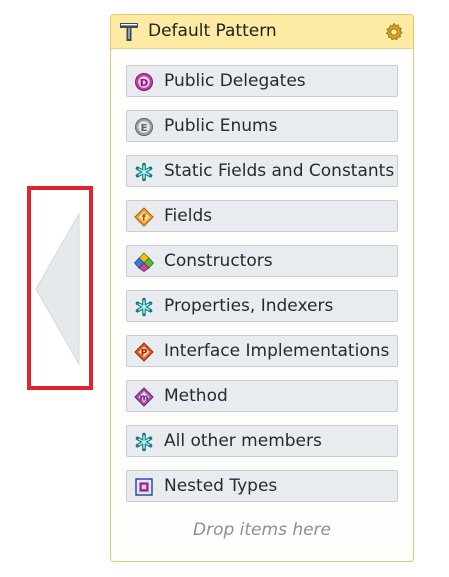 The width and height of the screenshot is (449, 577). Describe the element at coordinates (243, 441) in the screenshot. I see `item-label: All other members` at that location.